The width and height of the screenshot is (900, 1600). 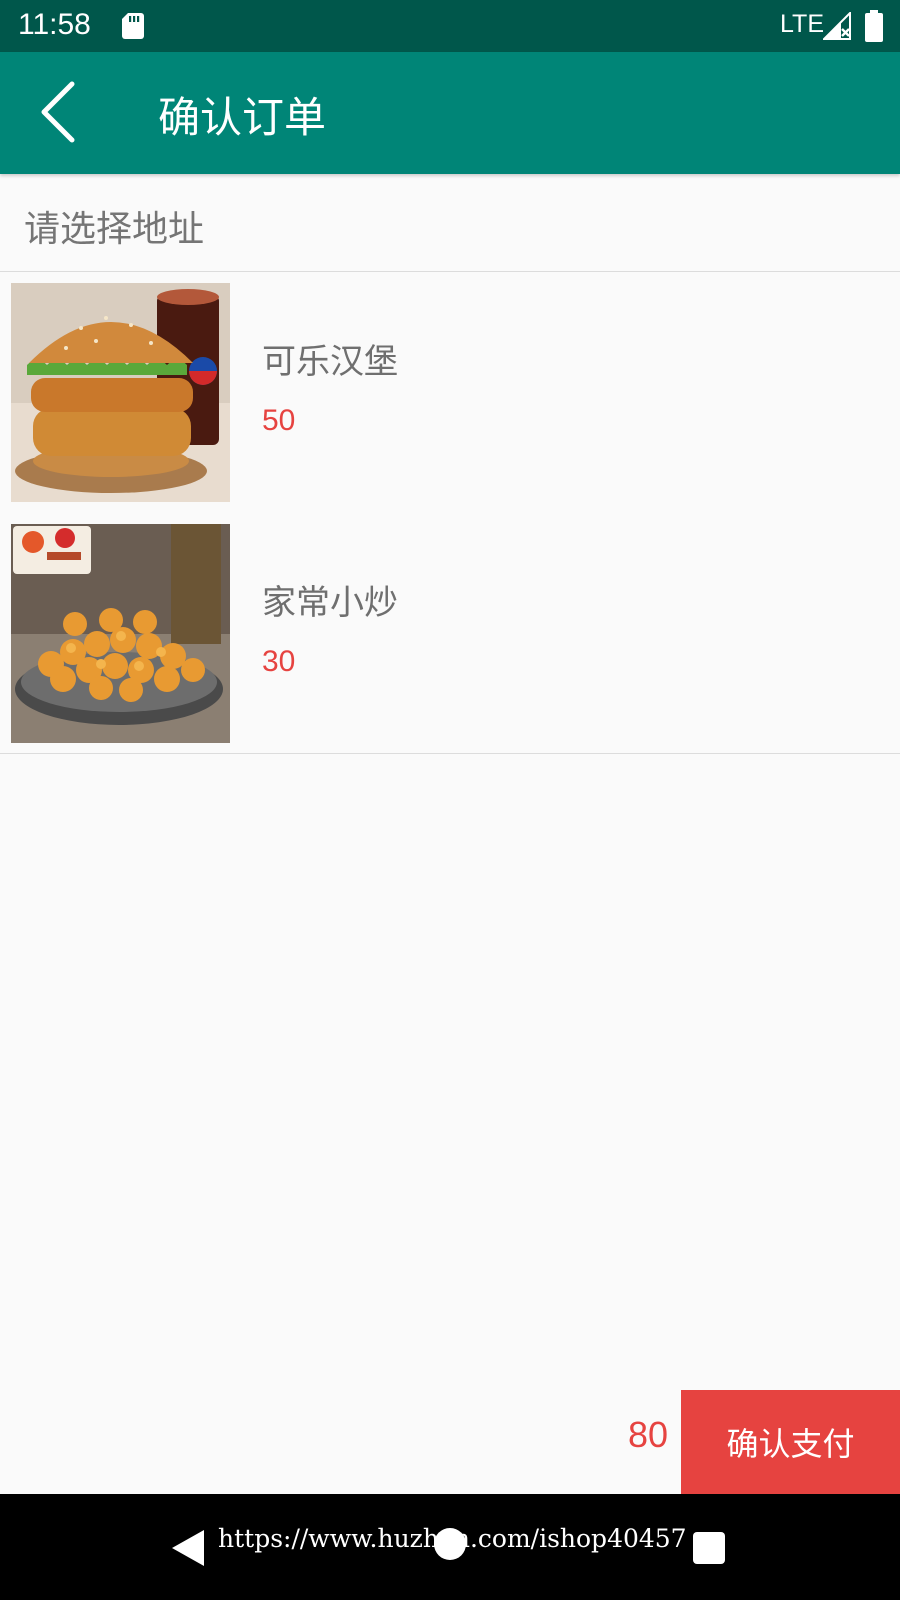 I want to click on sd-card-icon, so click(x=133, y=26).